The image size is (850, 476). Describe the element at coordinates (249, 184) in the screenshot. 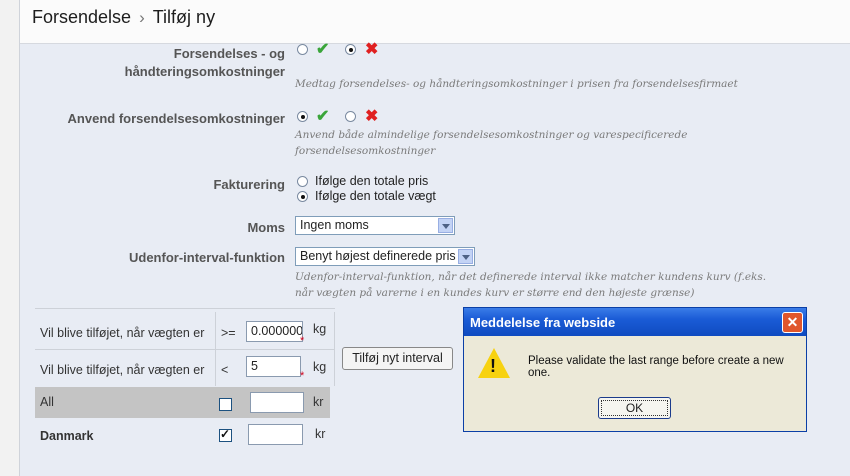

I see `billing-label: Fakturering` at that location.